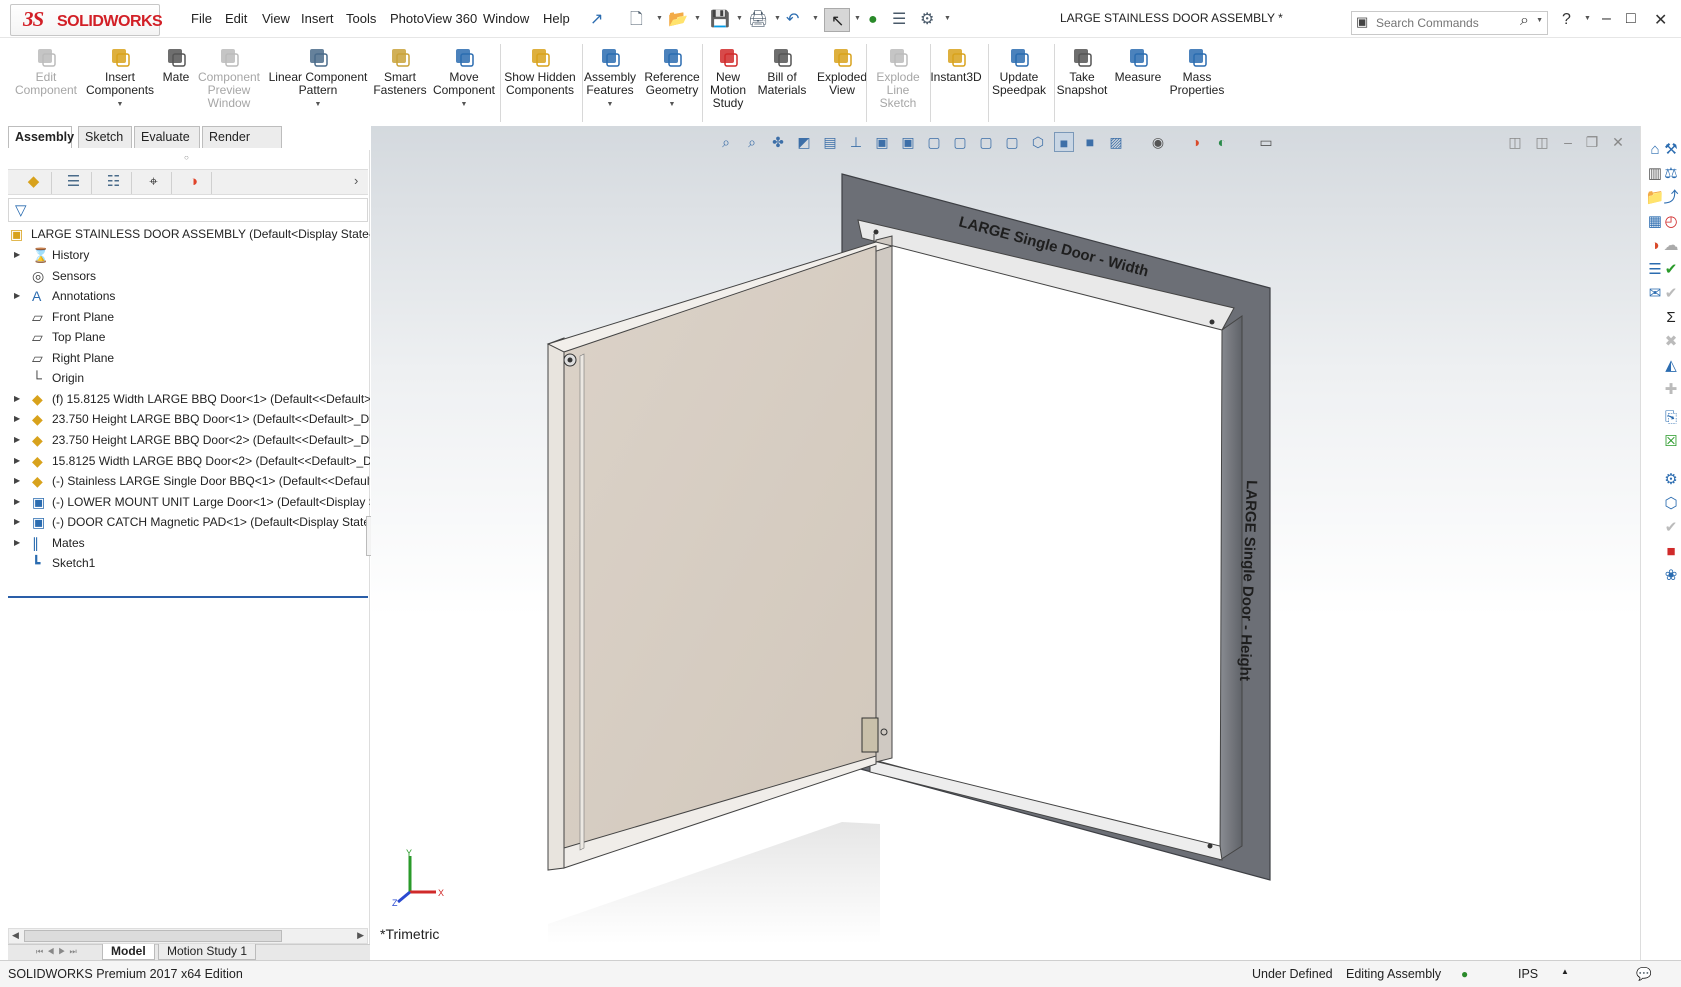 The width and height of the screenshot is (1681, 987). What do you see at coordinates (189, 378) in the screenshot?
I see `tree-item: └ Origin` at bounding box center [189, 378].